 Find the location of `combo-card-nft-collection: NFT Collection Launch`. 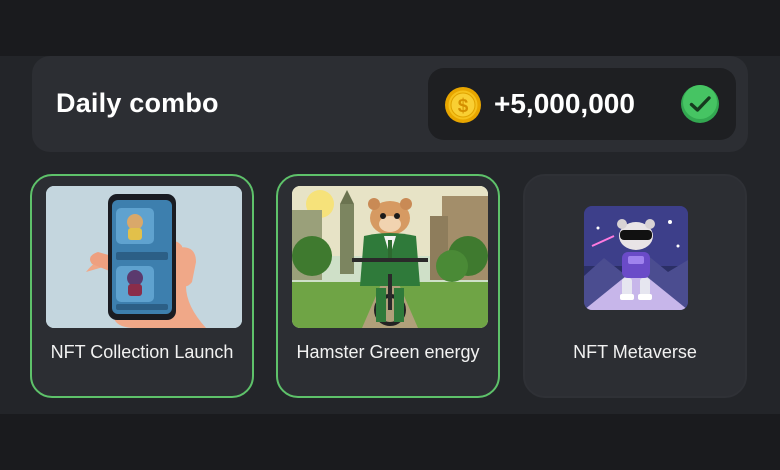

combo-card-nft-collection: NFT Collection Launch is located at coordinates (142, 286).